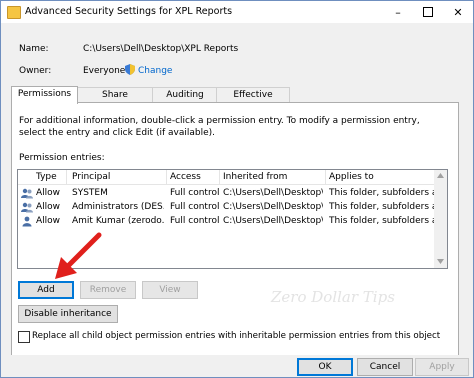 The height and width of the screenshot is (378, 474). What do you see at coordinates (440, 219) in the screenshot?
I see `vertical-scrollbar` at bounding box center [440, 219].